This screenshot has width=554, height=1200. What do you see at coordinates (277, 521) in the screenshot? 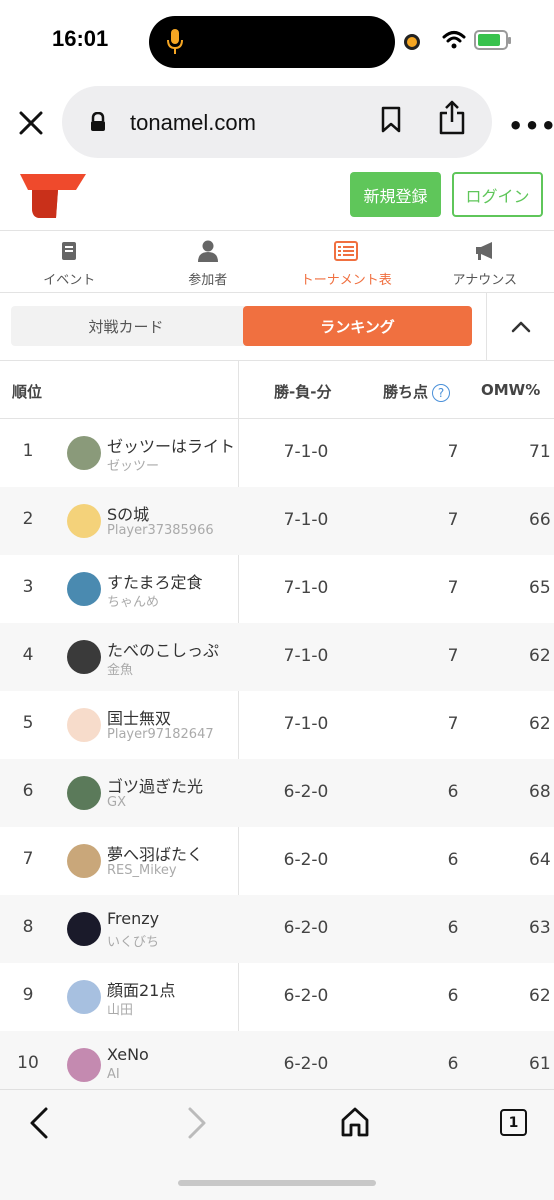
I see `table-row: 2 Sの城 Player37385966 7-1-0 7 66` at bounding box center [277, 521].